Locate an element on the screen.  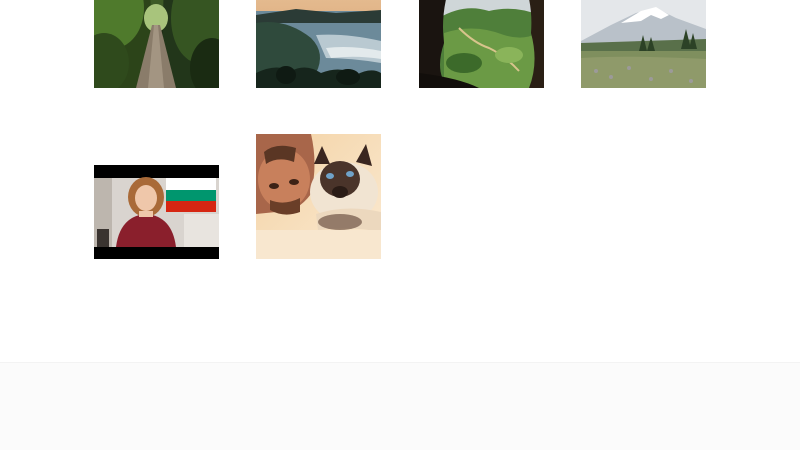
thumbnail-forest-path is located at coordinates (156, 44).